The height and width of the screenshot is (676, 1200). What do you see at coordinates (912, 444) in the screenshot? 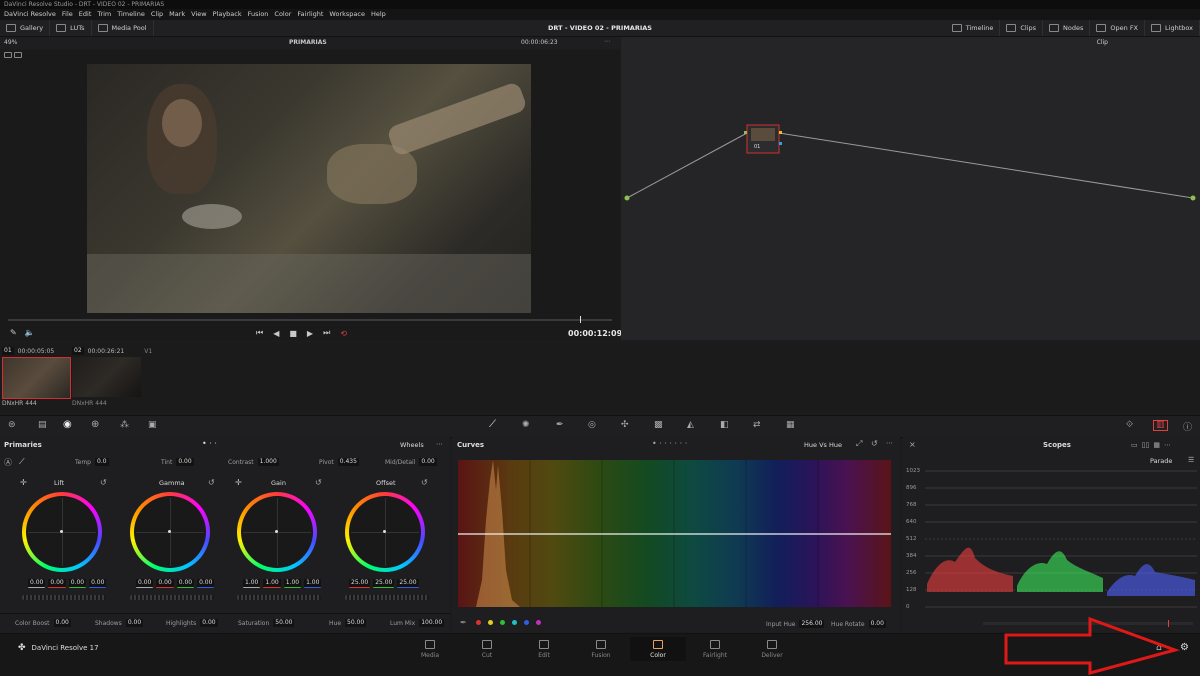
I see `scopes-close-icon: ×` at bounding box center [912, 444].